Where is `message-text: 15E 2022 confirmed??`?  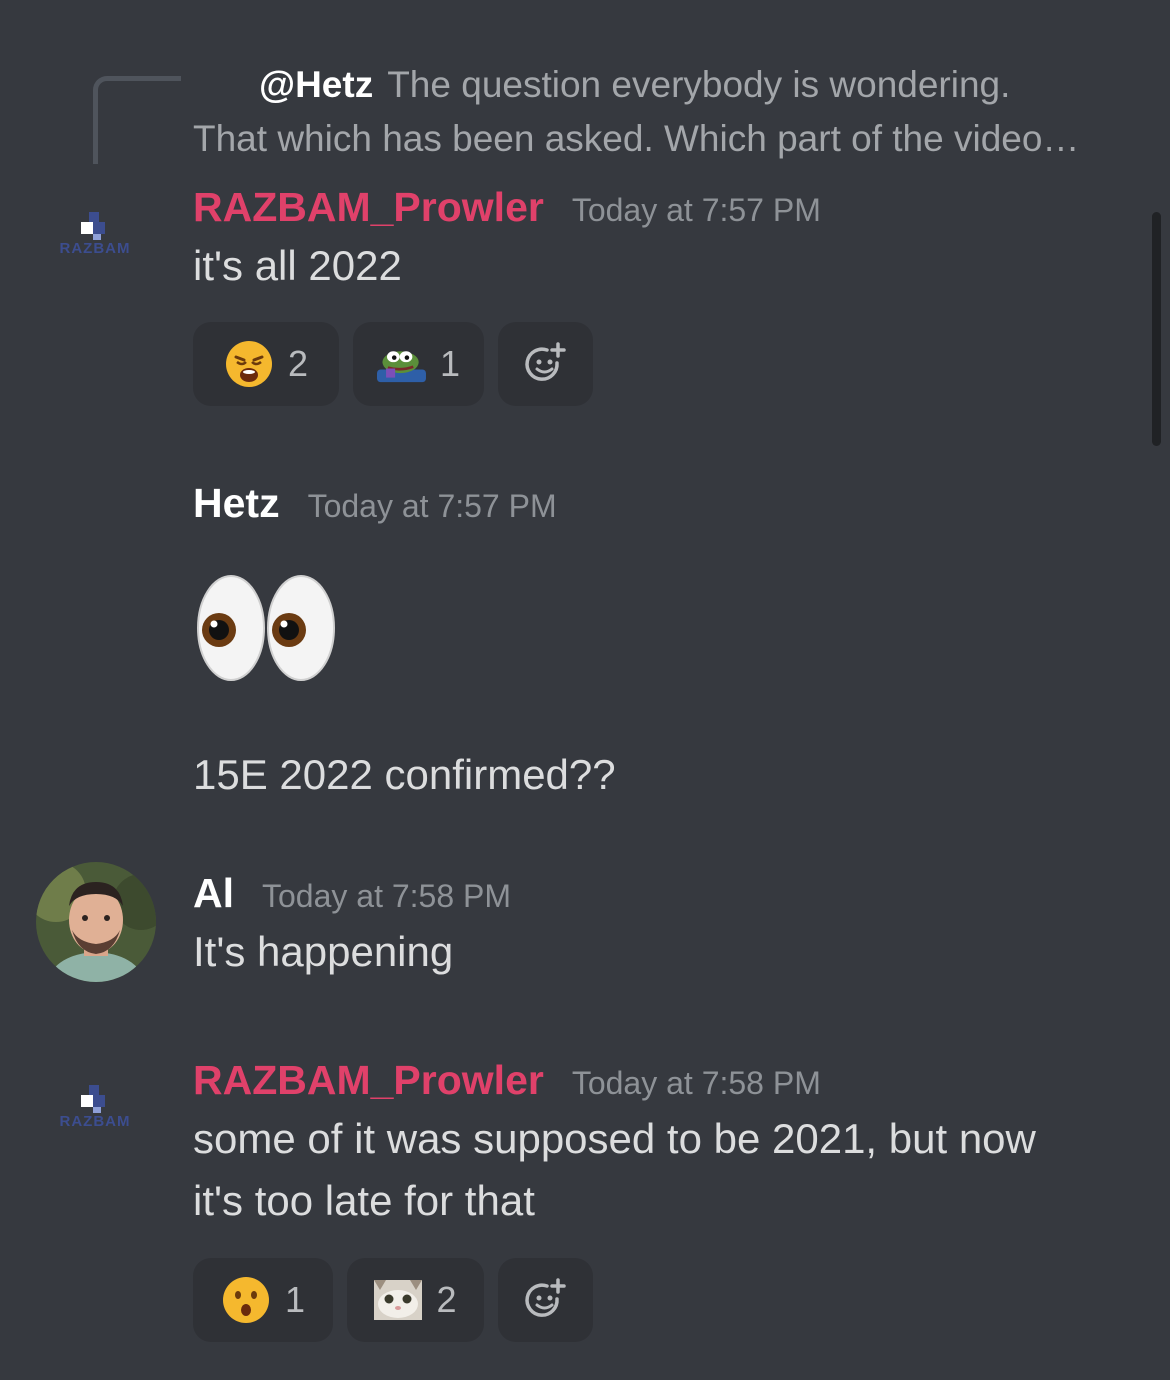
message-text: 15E 2022 confirmed?? is located at coordinates (404, 774).